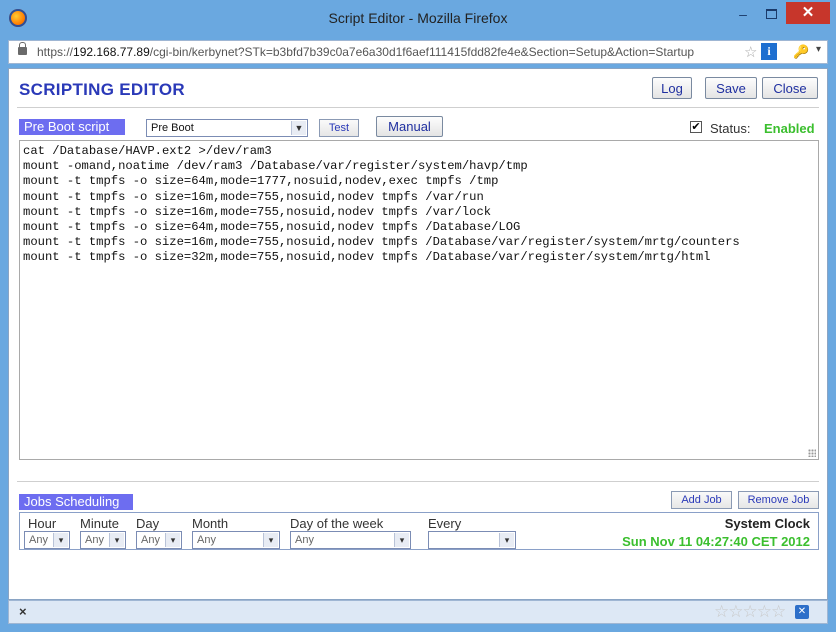  What do you see at coordinates (701, 500) in the screenshot?
I see `add-job-button: Add Job` at bounding box center [701, 500].